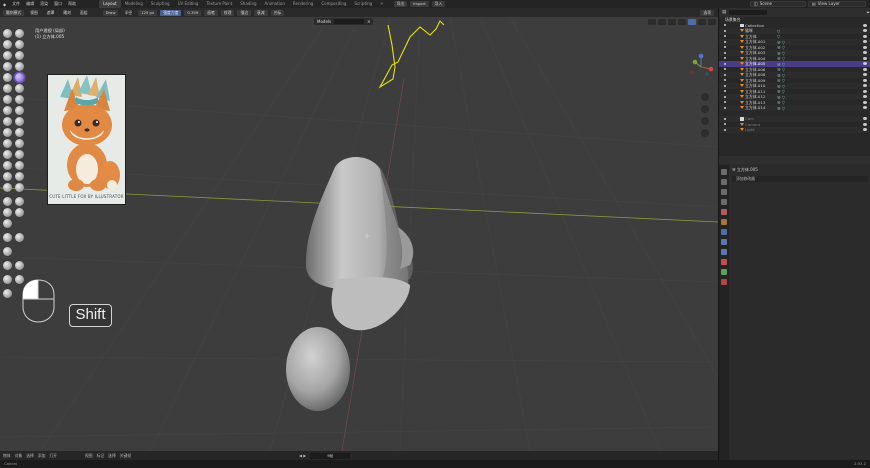 Image resolution: width=870 pixels, height=468 pixels. I want to click on box-trim-icon, so click(7, 212).